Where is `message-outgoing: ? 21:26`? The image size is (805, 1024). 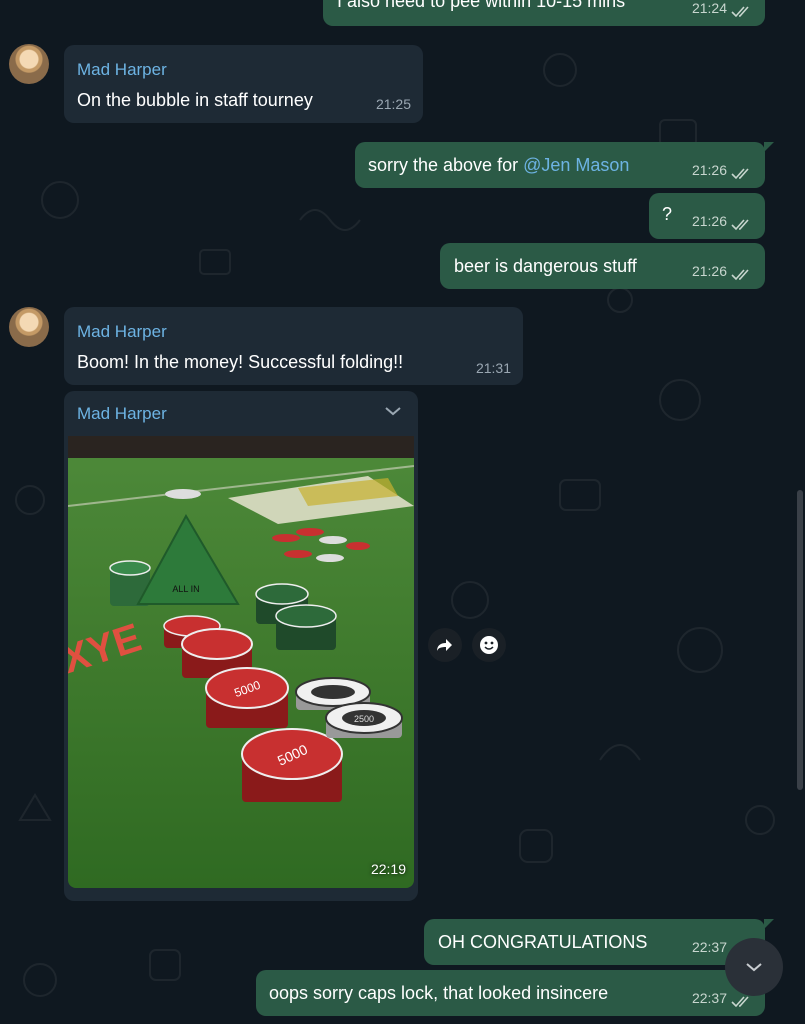 message-outgoing: ? 21:26 is located at coordinates (707, 216).